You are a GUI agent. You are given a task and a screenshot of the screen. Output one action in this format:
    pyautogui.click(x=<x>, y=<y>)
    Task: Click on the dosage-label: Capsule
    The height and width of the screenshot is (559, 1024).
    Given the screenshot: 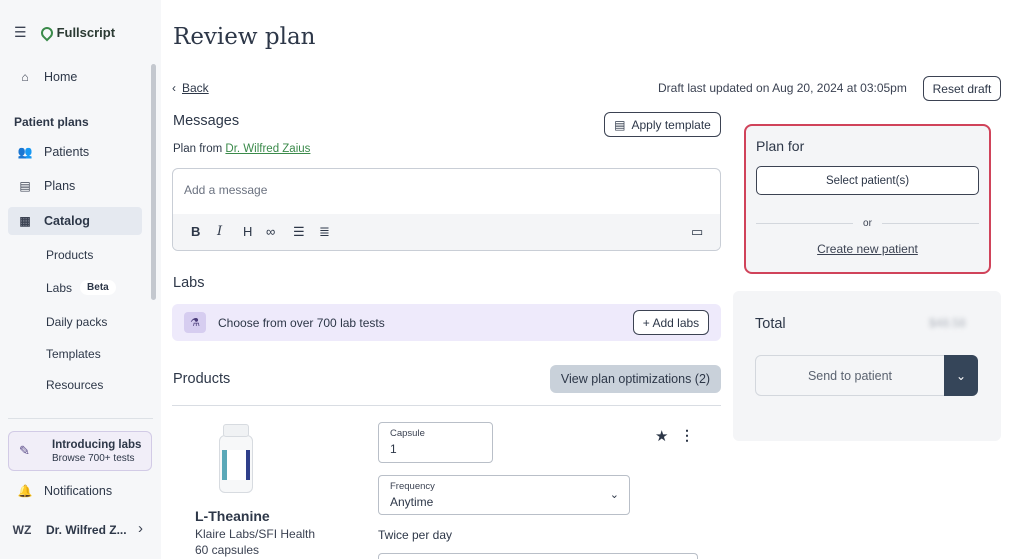 What is the action you would take?
    pyautogui.click(x=407, y=433)
    